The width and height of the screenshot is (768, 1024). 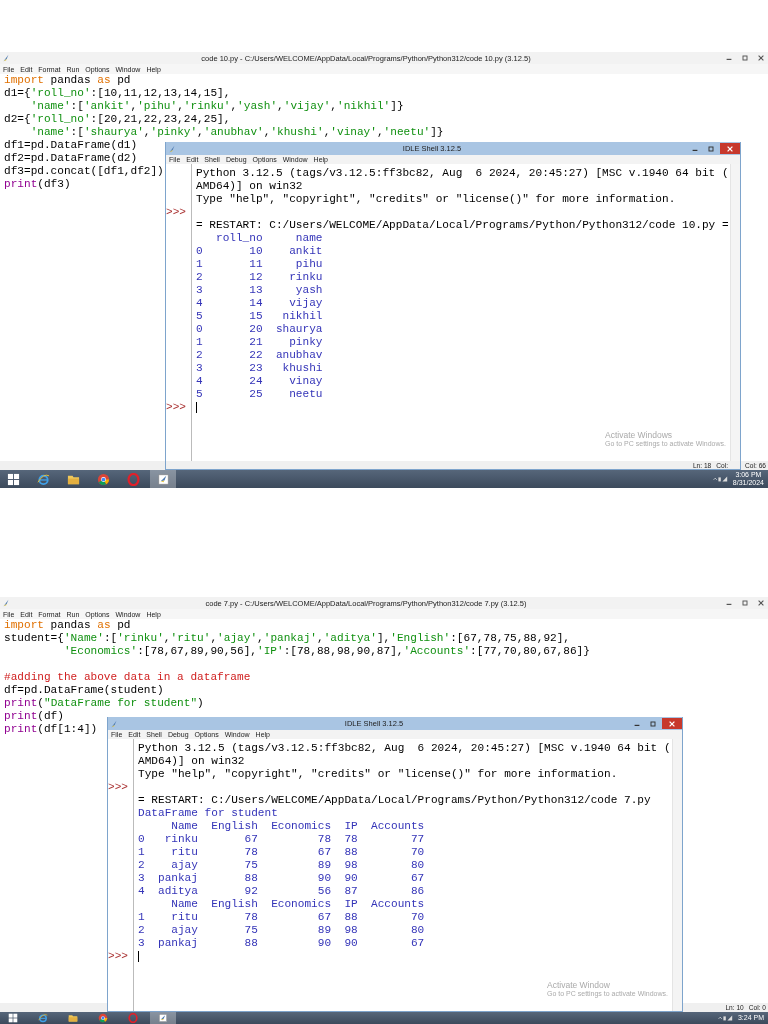 What do you see at coordinates (117, 93) in the screenshot?
I see `code-line: d1={'roll_no':[10,11,12,13,14,15],` at bounding box center [117, 93].